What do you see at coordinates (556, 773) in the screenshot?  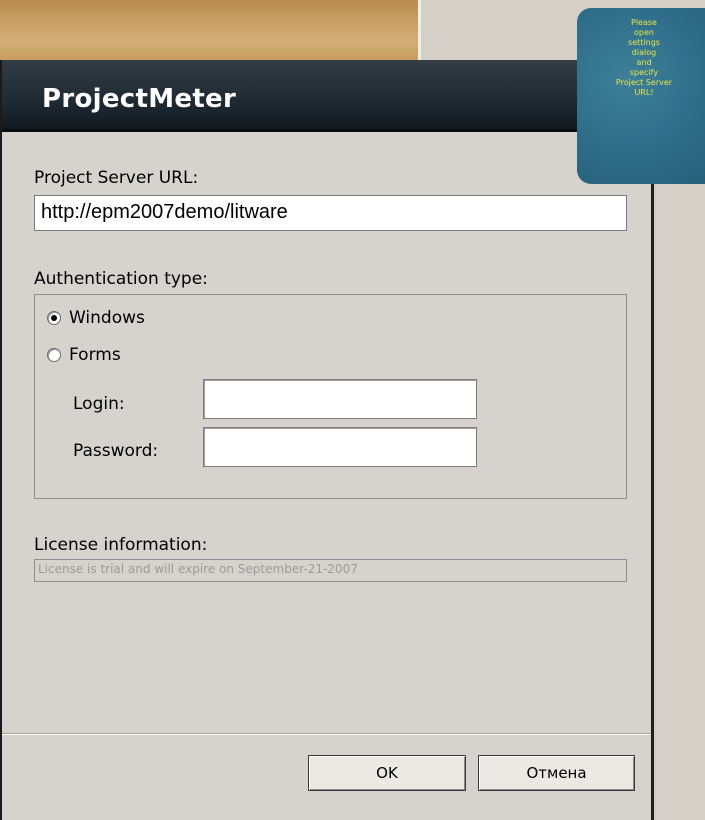 I see `cancel-button: Отмена` at bounding box center [556, 773].